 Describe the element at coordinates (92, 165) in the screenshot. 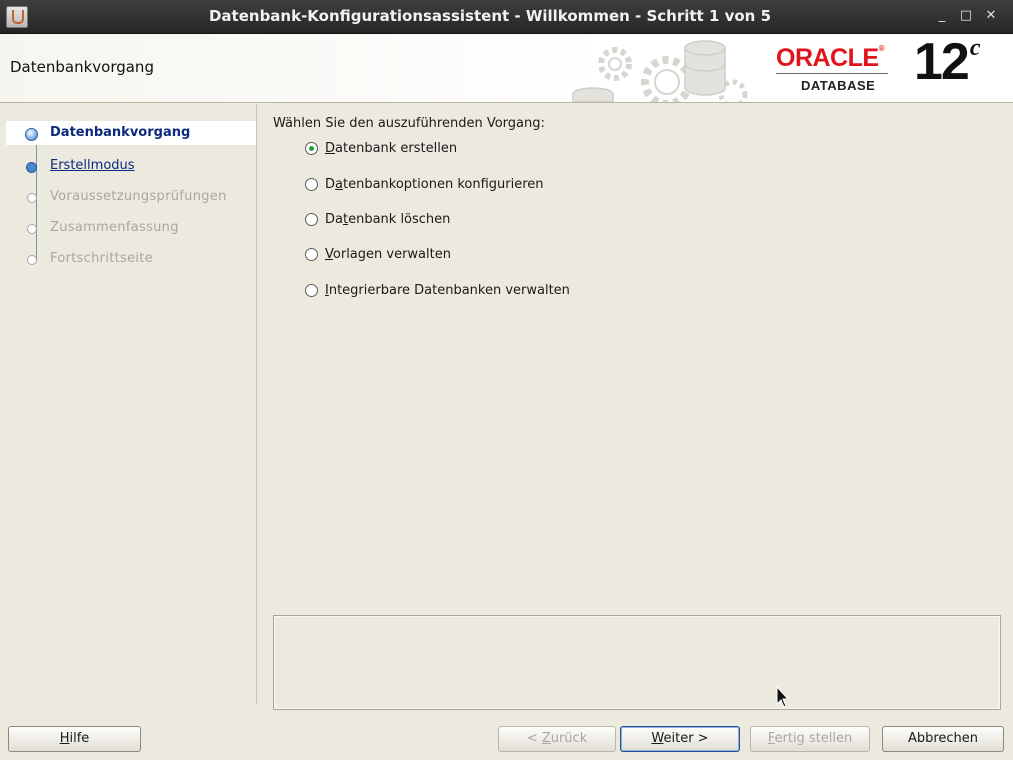

I see `nav-step-label: Erstellmodus` at that location.